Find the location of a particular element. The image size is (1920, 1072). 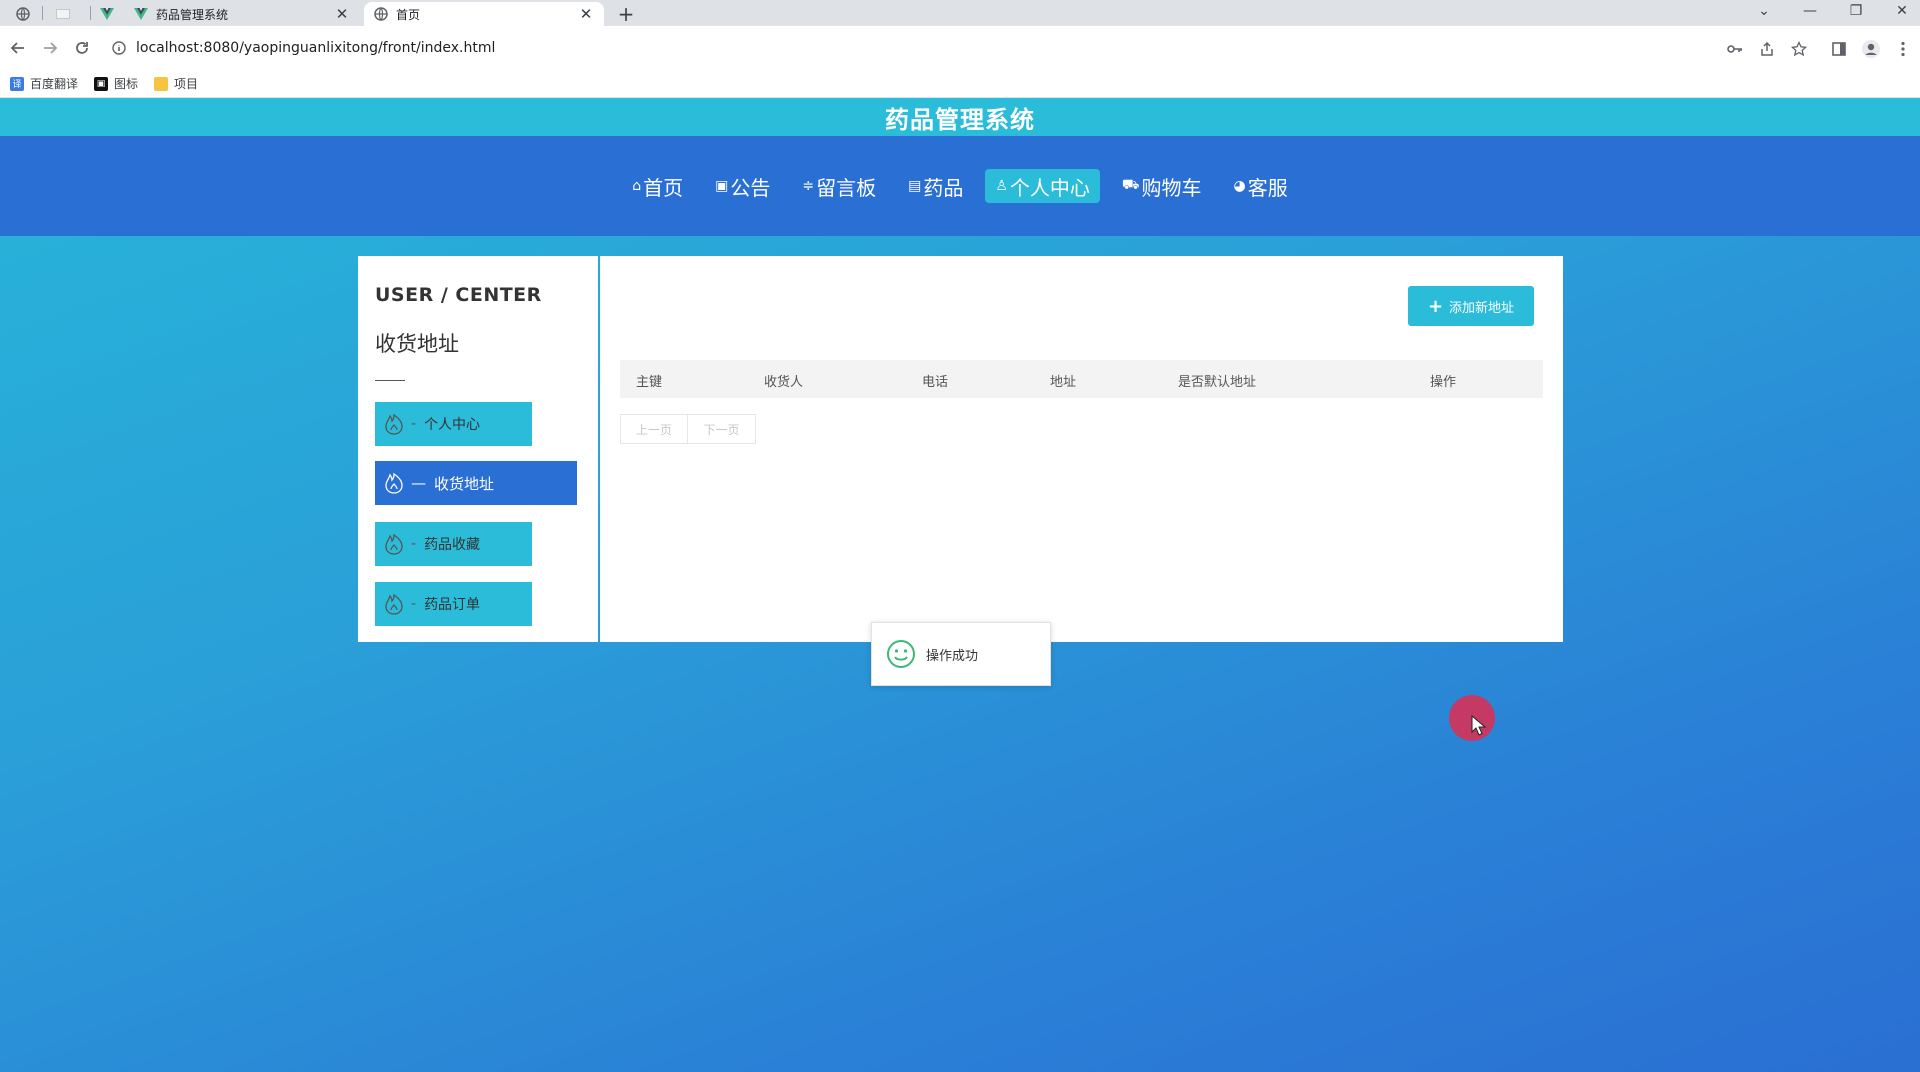

menu-item-medicine-orders: - 药品订单 is located at coordinates (453, 604).